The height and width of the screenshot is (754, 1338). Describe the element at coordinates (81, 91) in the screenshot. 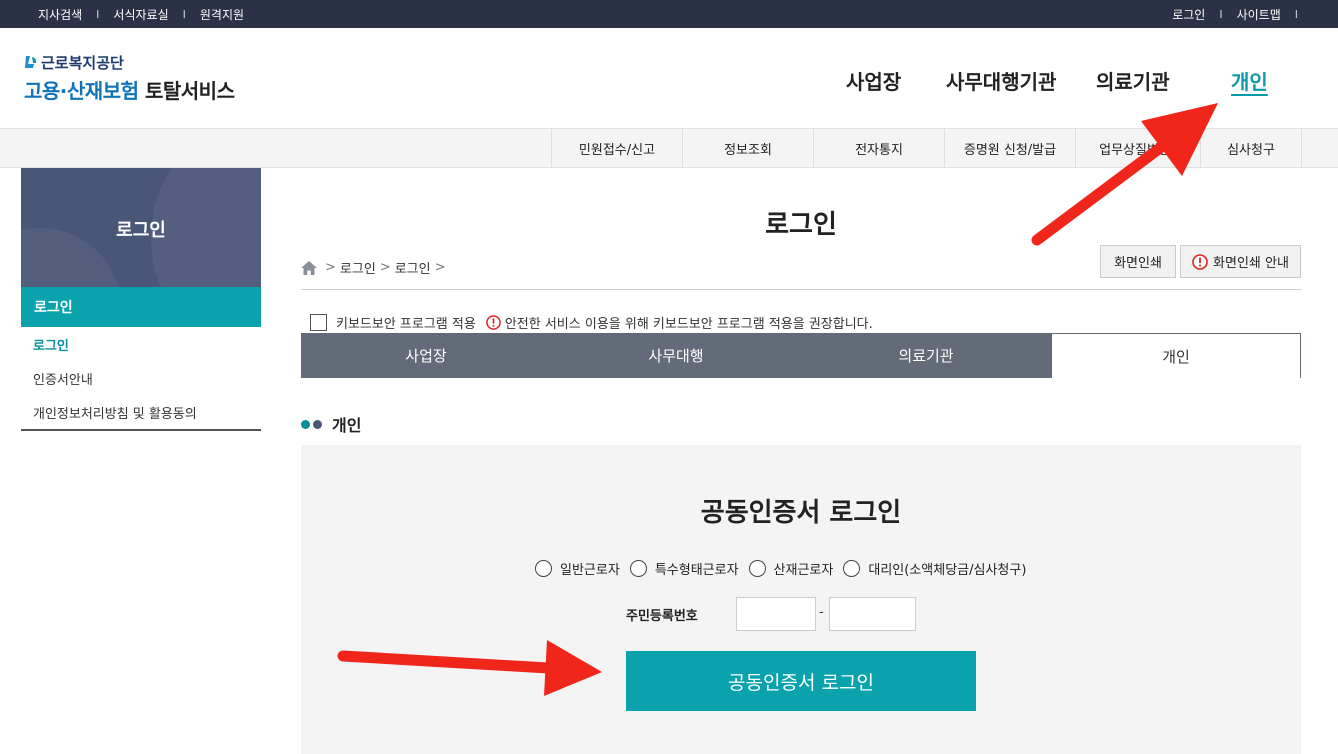

I see `logo-service-a: 고용·산재보험` at that location.